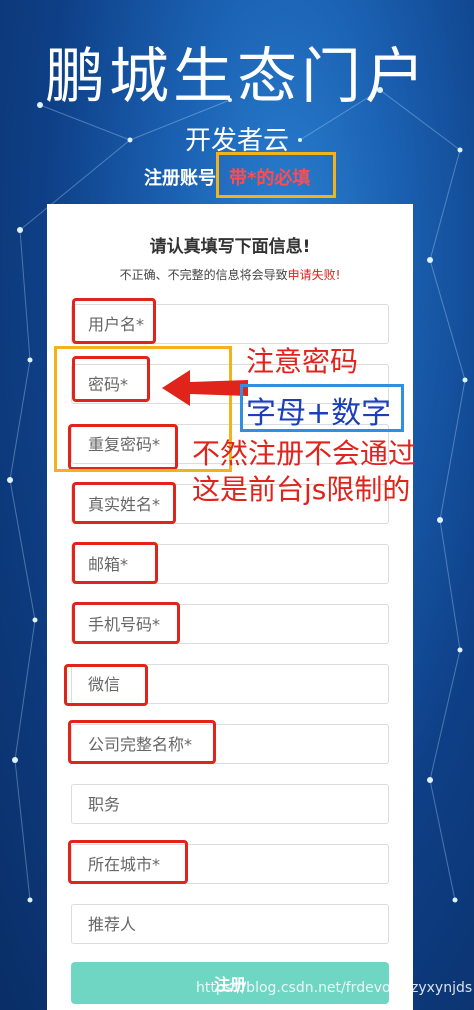 This screenshot has width=474, height=1010. What do you see at coordinates (203, 275) in the screenshot?
I see `form-hint-text: 不正确、不完整的信息将会导致` at bounding box center [203, 275].